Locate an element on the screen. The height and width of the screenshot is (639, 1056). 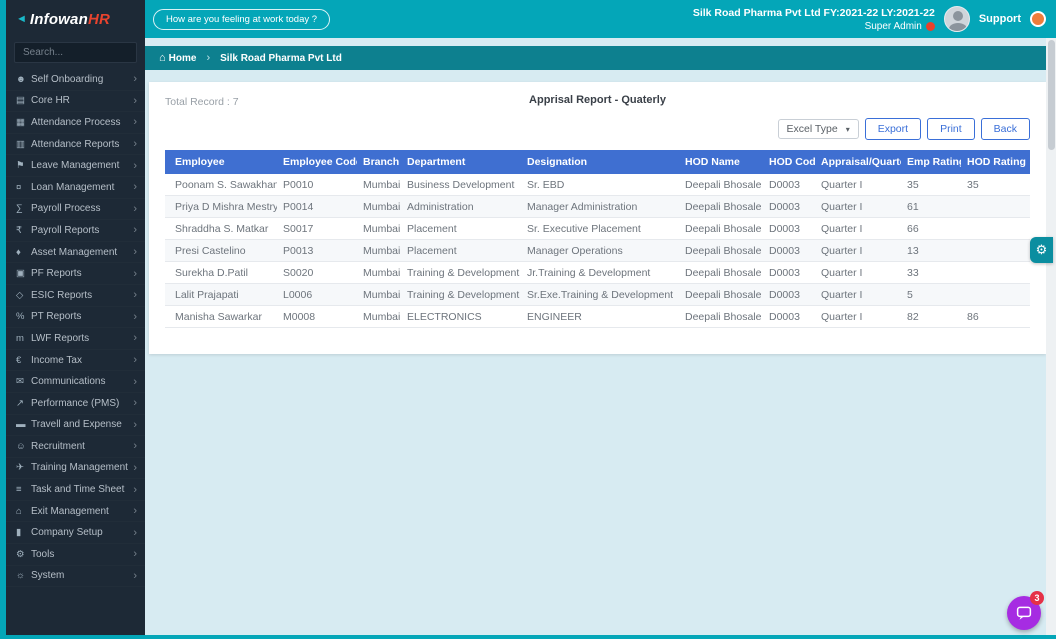
sidebar-item: ☼ System › is located at coordinates (75, 577).